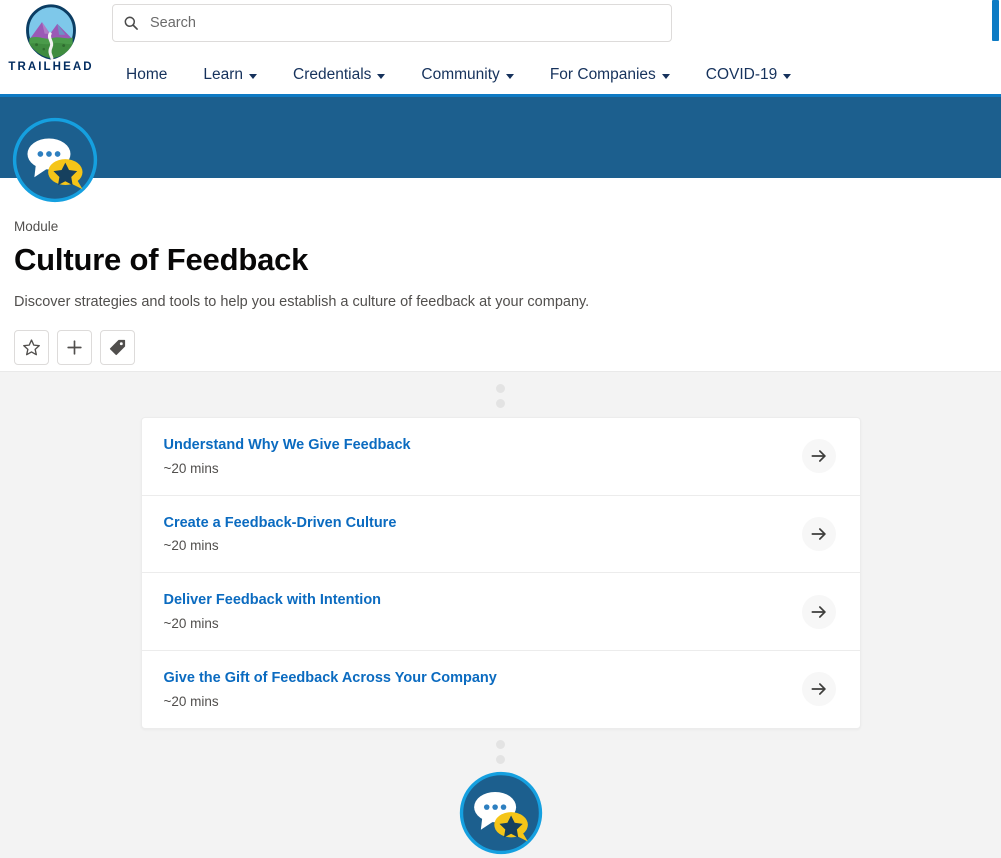 The height and width of the screenshot is (858, 1001). Describe the element at coordinates (36, 226) in the screenshot. I see `content-type-label: Module` at that location.